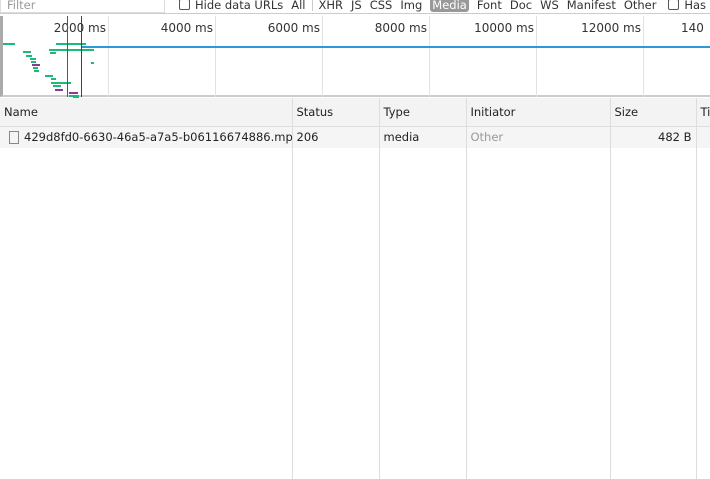 Image resolution: width=710 pixels, height=479 pixels. Describe the element at coordinates (653, 137) in the screenshot. I see `request-size: 482 B` at that location.